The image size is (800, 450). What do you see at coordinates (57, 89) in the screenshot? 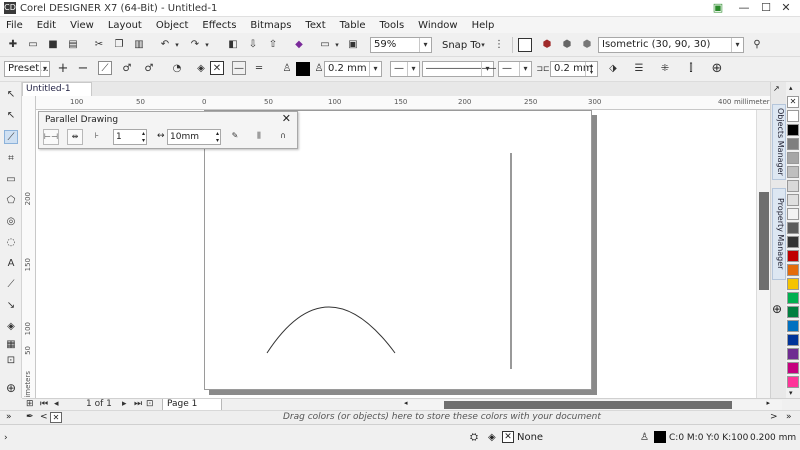
I see `document-tab: Untitled-1` at bounding box center [57, 89].